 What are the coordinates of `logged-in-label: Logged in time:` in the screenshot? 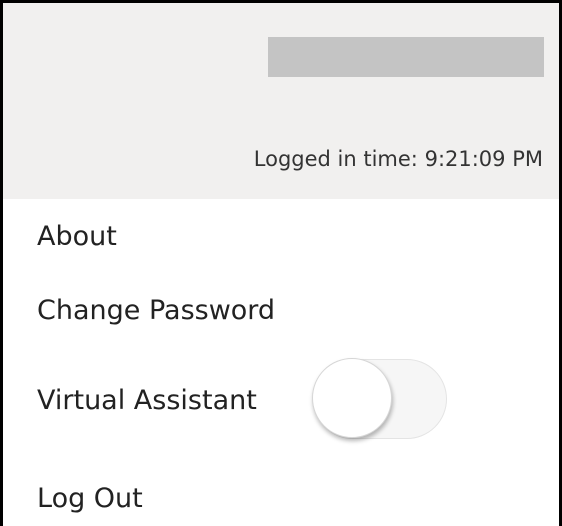 It's located at (335, 159).